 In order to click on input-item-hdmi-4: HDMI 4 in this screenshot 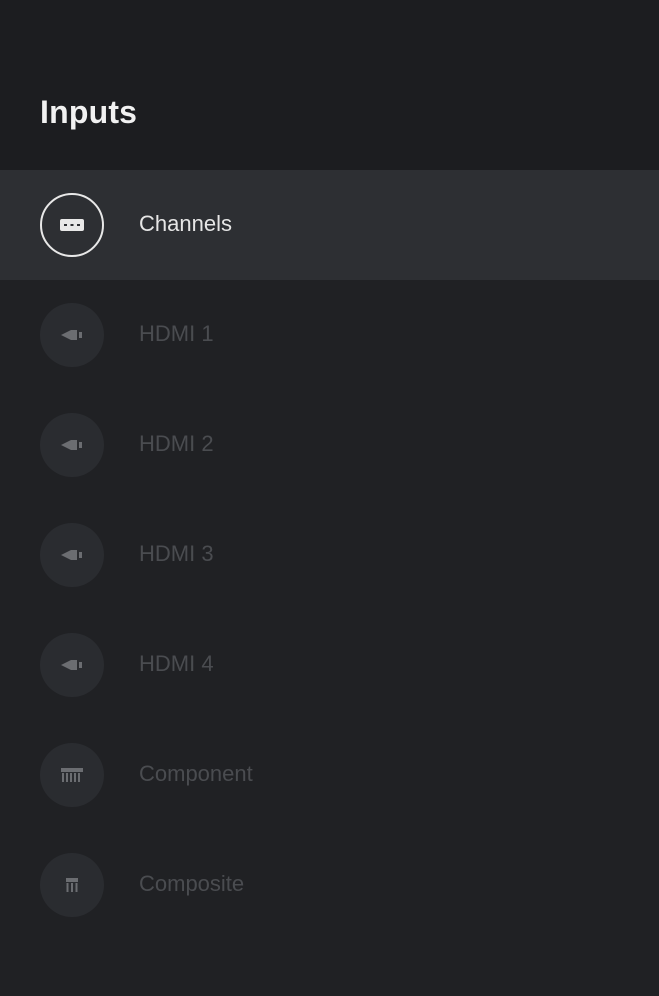, I will do `click(329, 665)`.